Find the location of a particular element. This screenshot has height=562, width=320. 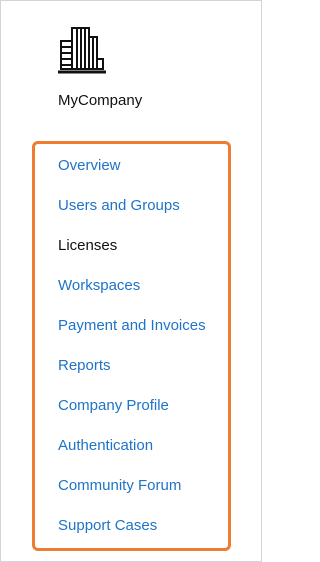

nav-item-payment-and-invoices: Payment and Invoices is located at coordinates (132, 326).